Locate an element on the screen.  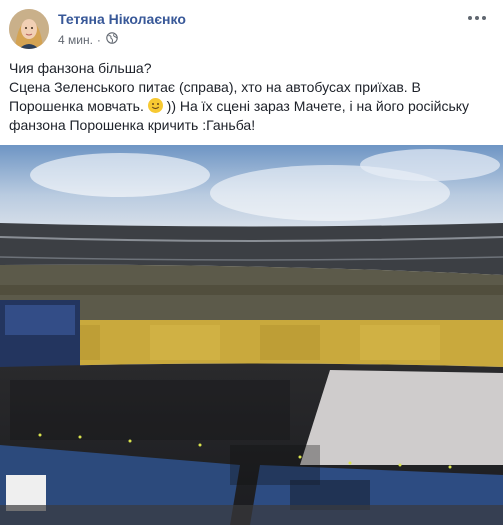
globe-icon is located at coordinates (112, 39).